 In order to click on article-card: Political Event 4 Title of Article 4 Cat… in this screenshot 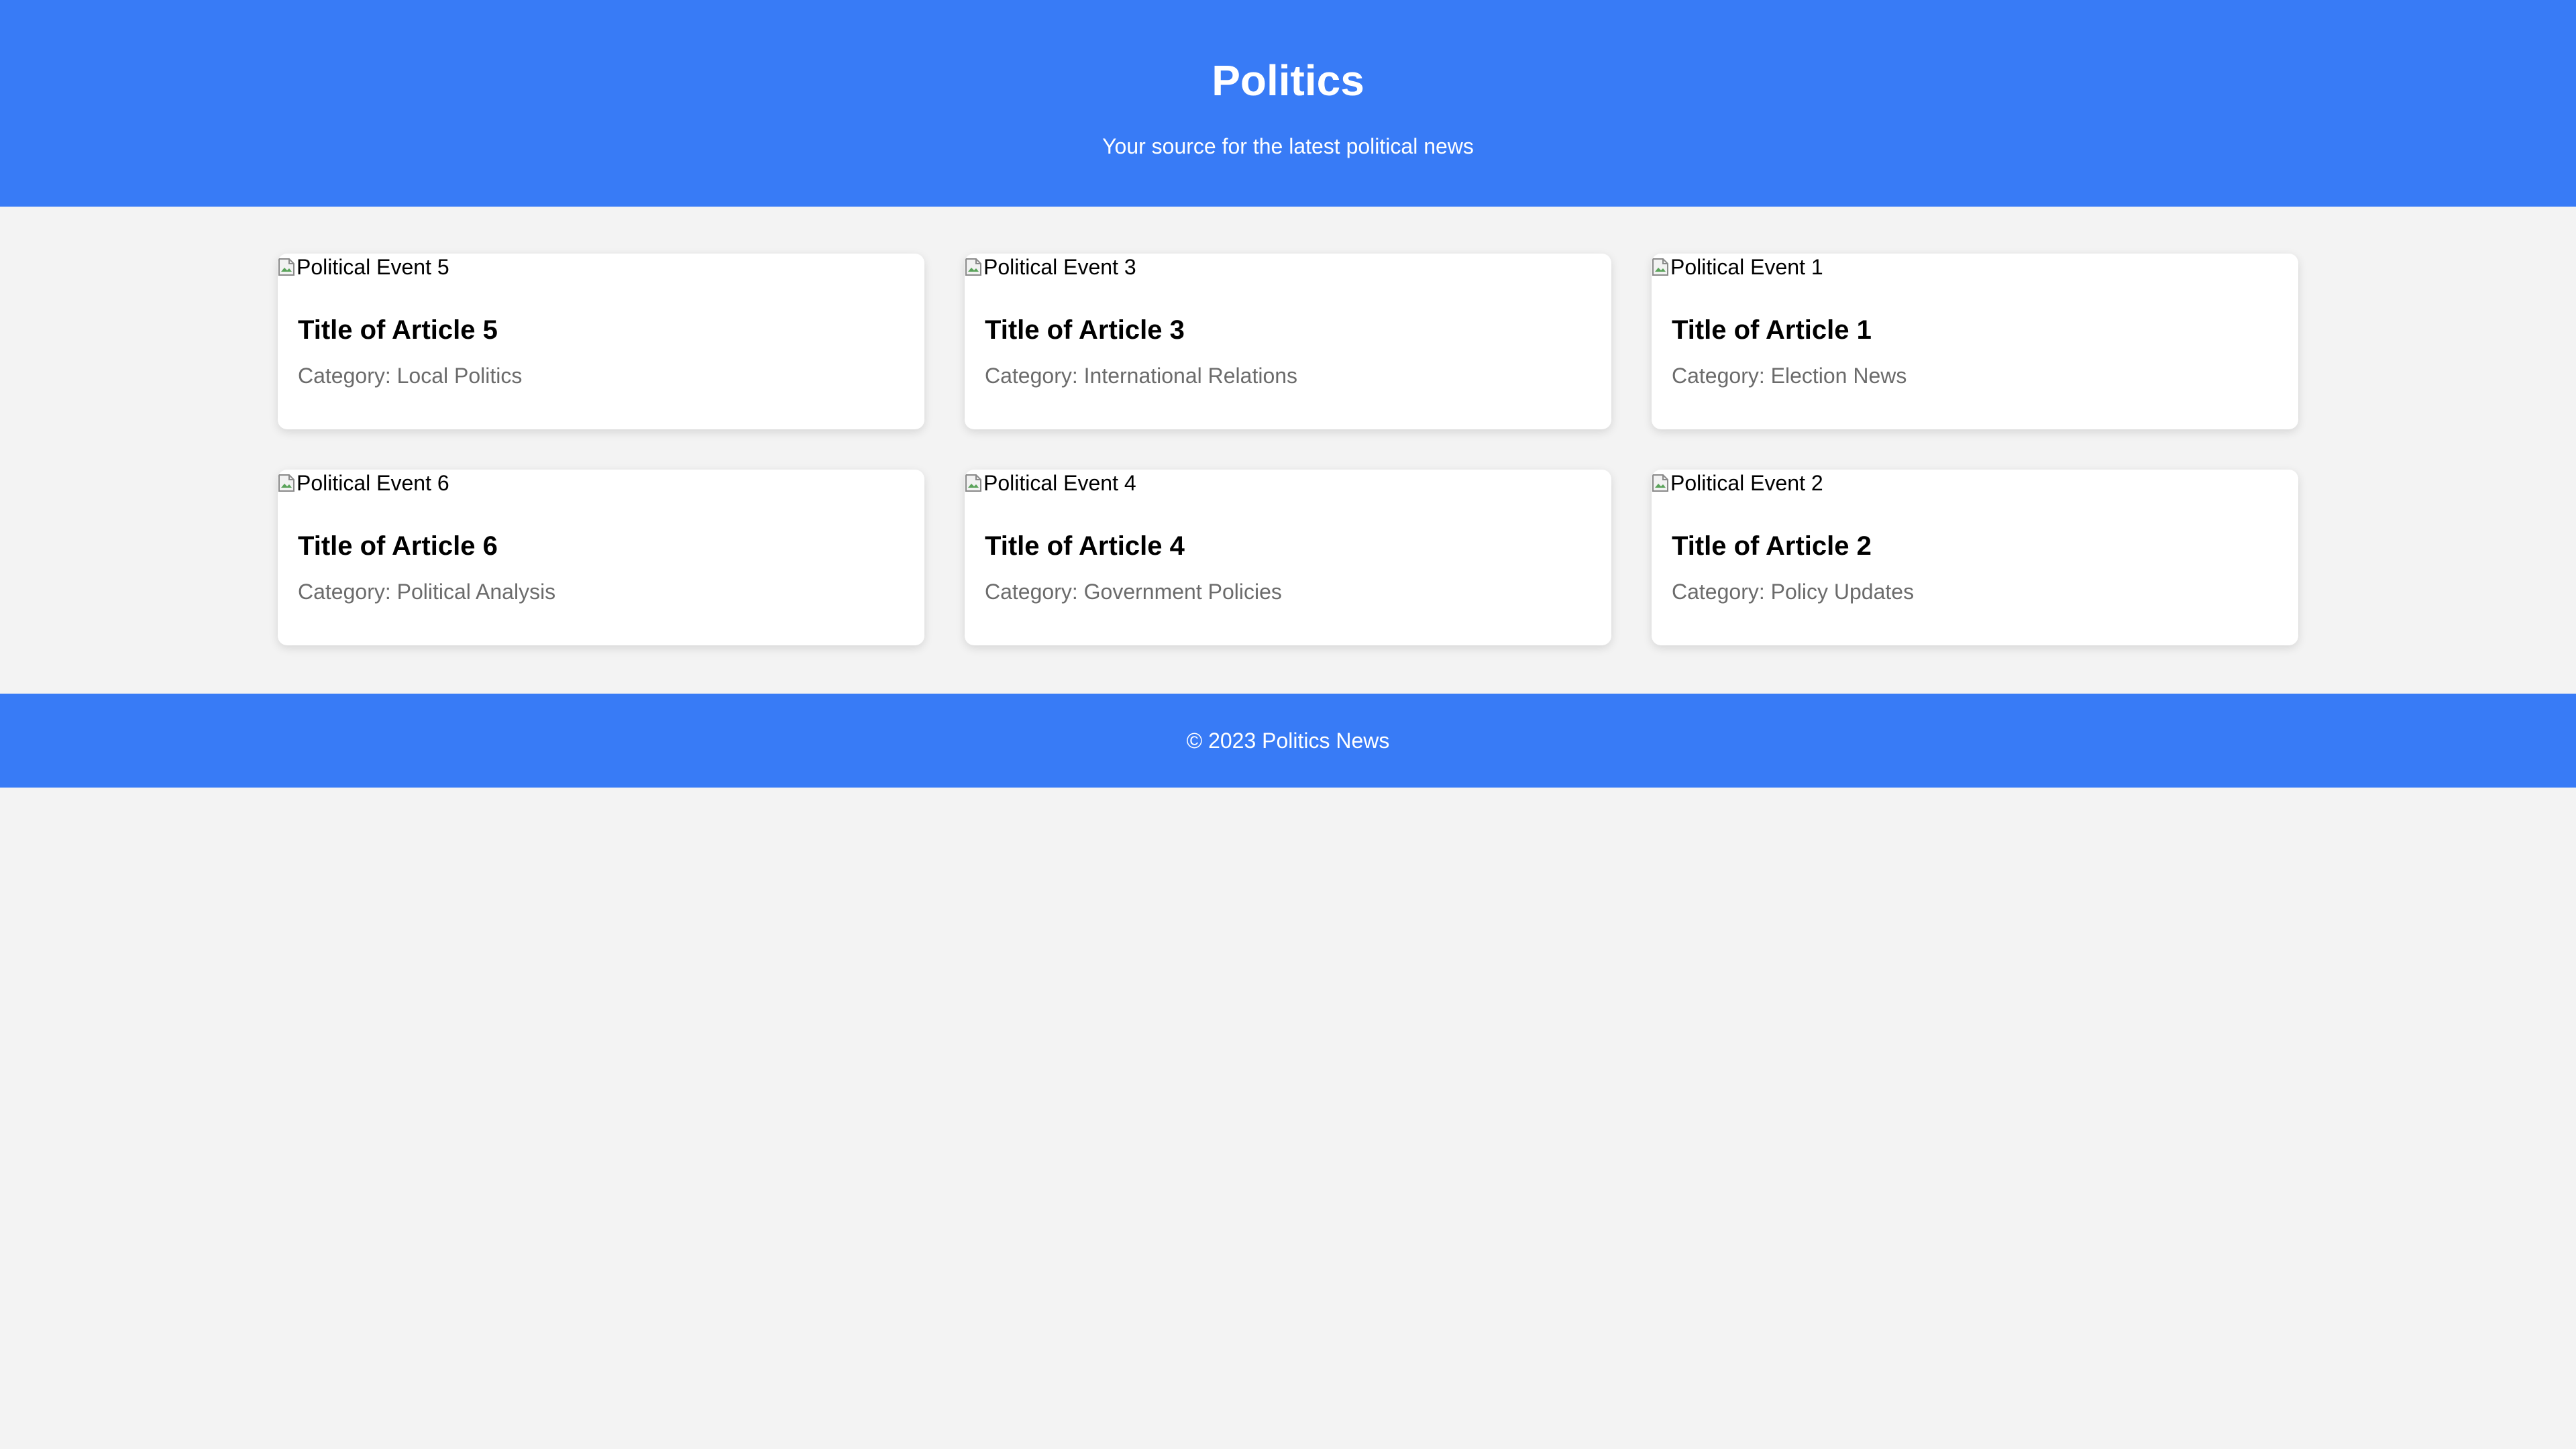, I will do `click(1288, 557)`.